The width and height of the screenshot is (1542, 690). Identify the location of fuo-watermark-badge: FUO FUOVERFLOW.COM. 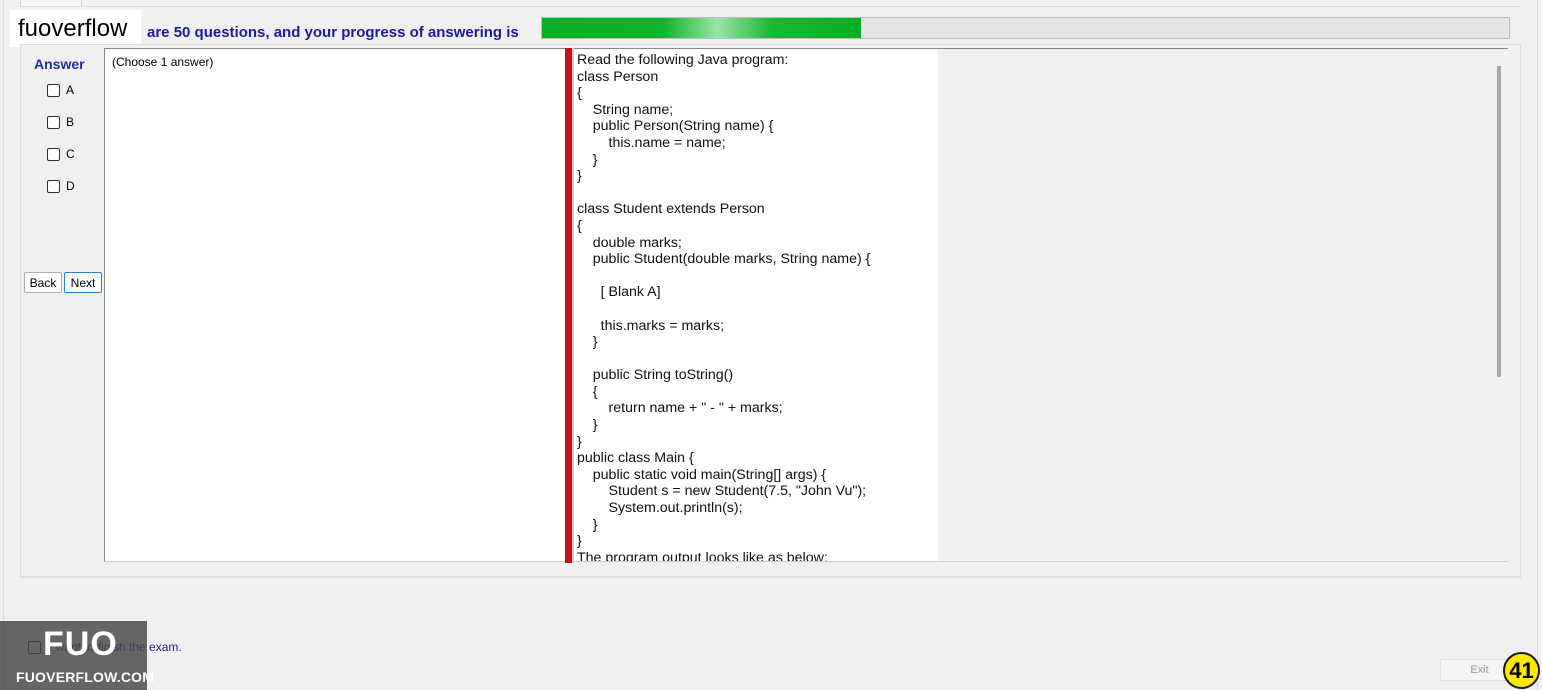
(77, 655).